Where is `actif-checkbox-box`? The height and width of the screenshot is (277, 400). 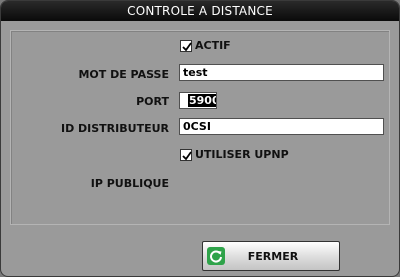
actif-checkbox-box is located at coordinates (186, 45).